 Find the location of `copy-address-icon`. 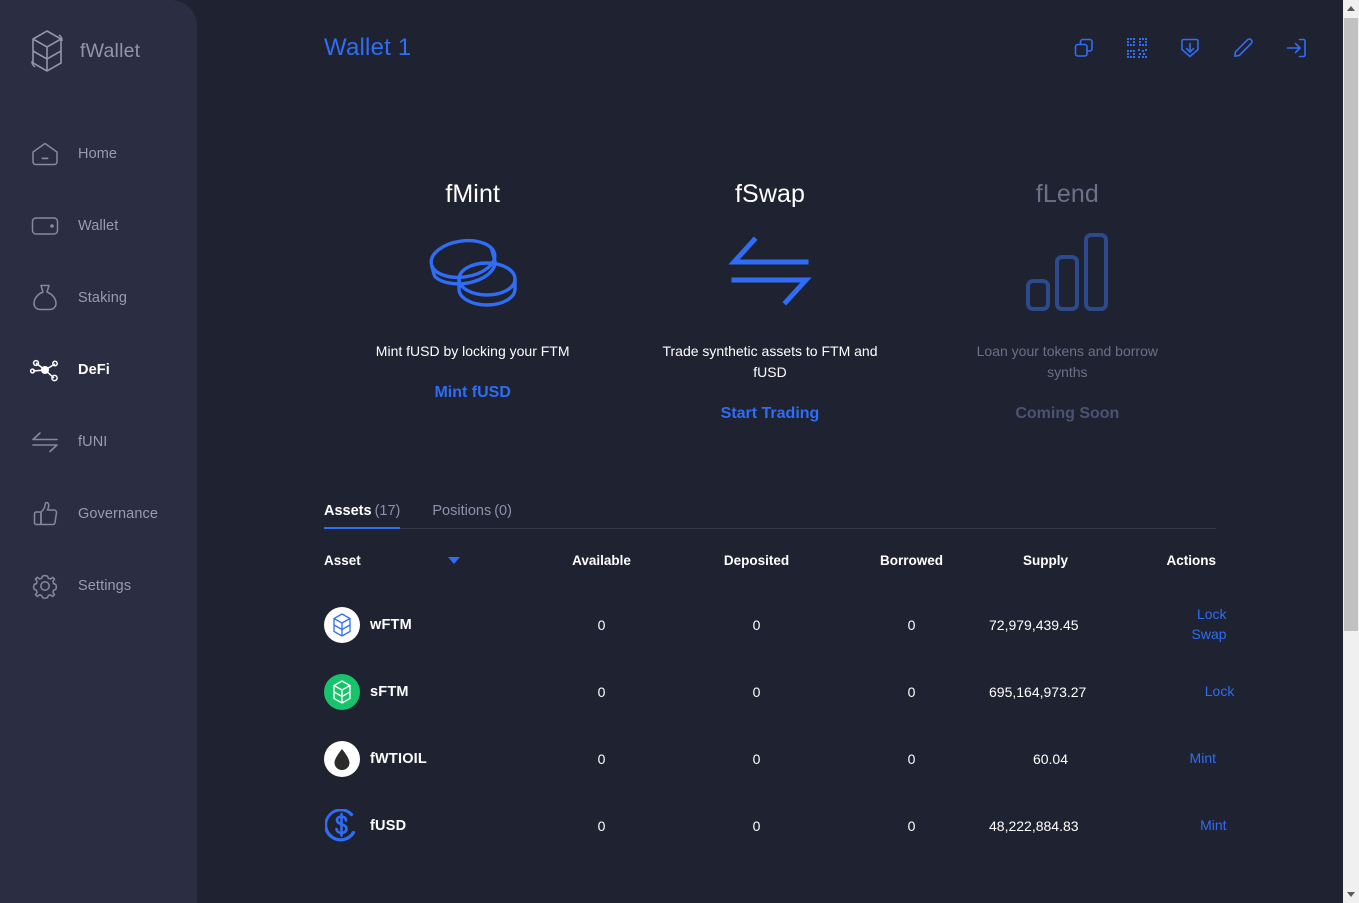

copy-address-icon is located at coordinates (1084, 48).